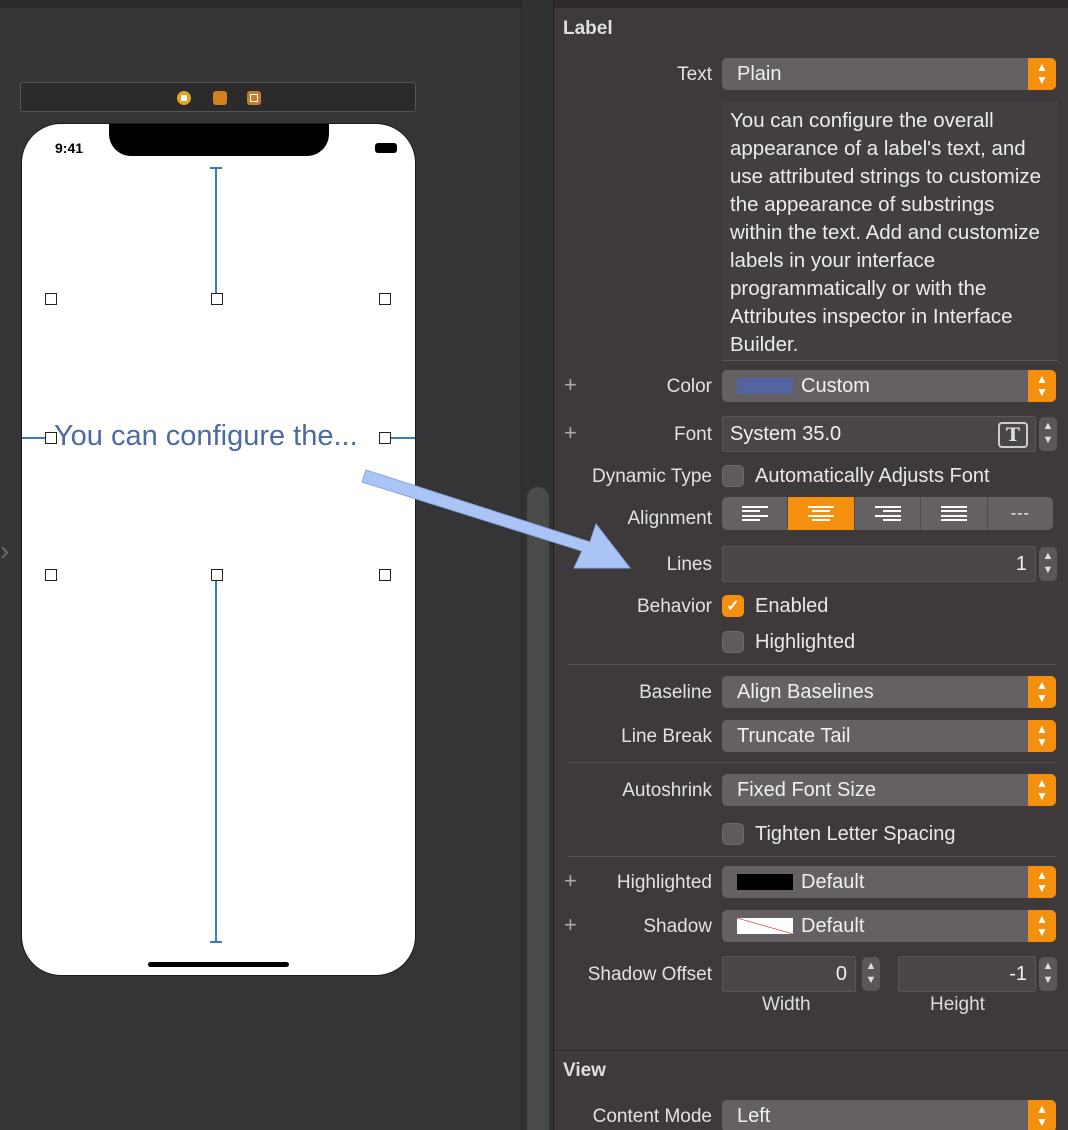  I want to click on annotation-arrow-shape, so click(496, 519).